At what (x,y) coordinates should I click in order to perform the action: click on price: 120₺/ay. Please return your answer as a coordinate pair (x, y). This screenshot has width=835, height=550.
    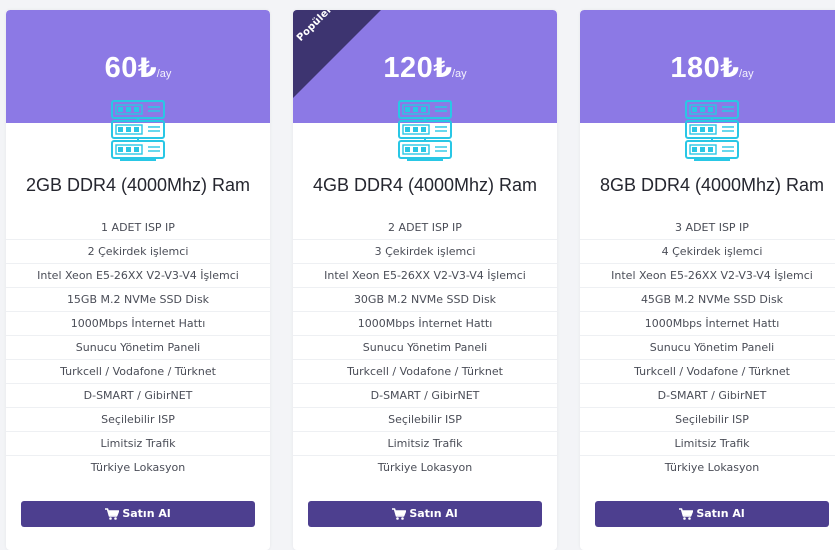
    Looking at the image, I should click on (425, 68).